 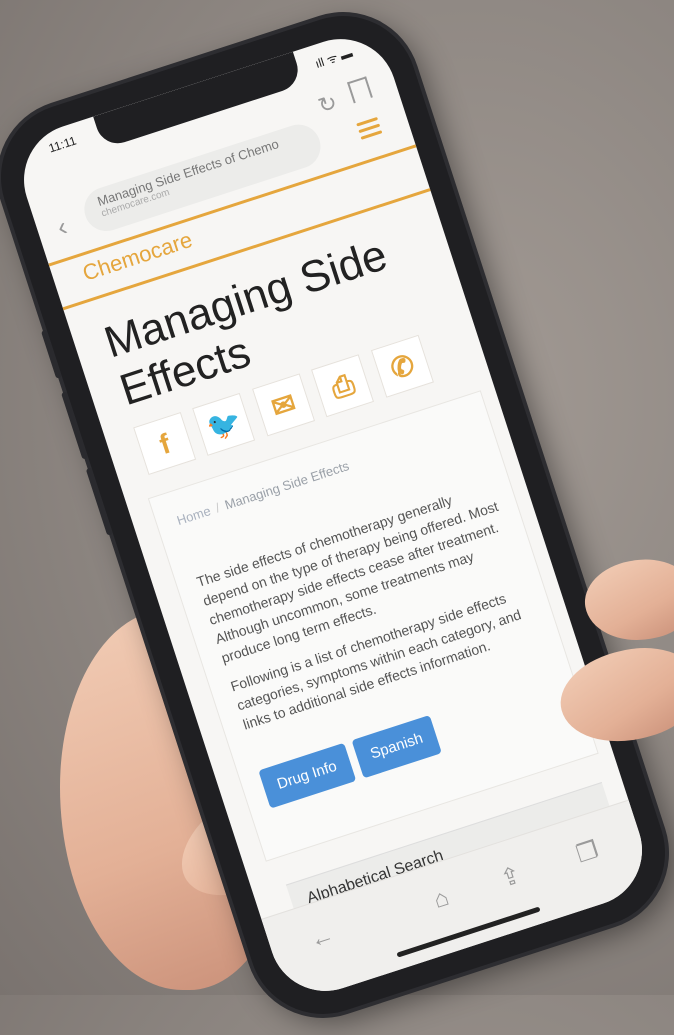 I want to click on signal-wifi-battery-icon: ıll ᯤ ▬, so click(x=334, y=58).